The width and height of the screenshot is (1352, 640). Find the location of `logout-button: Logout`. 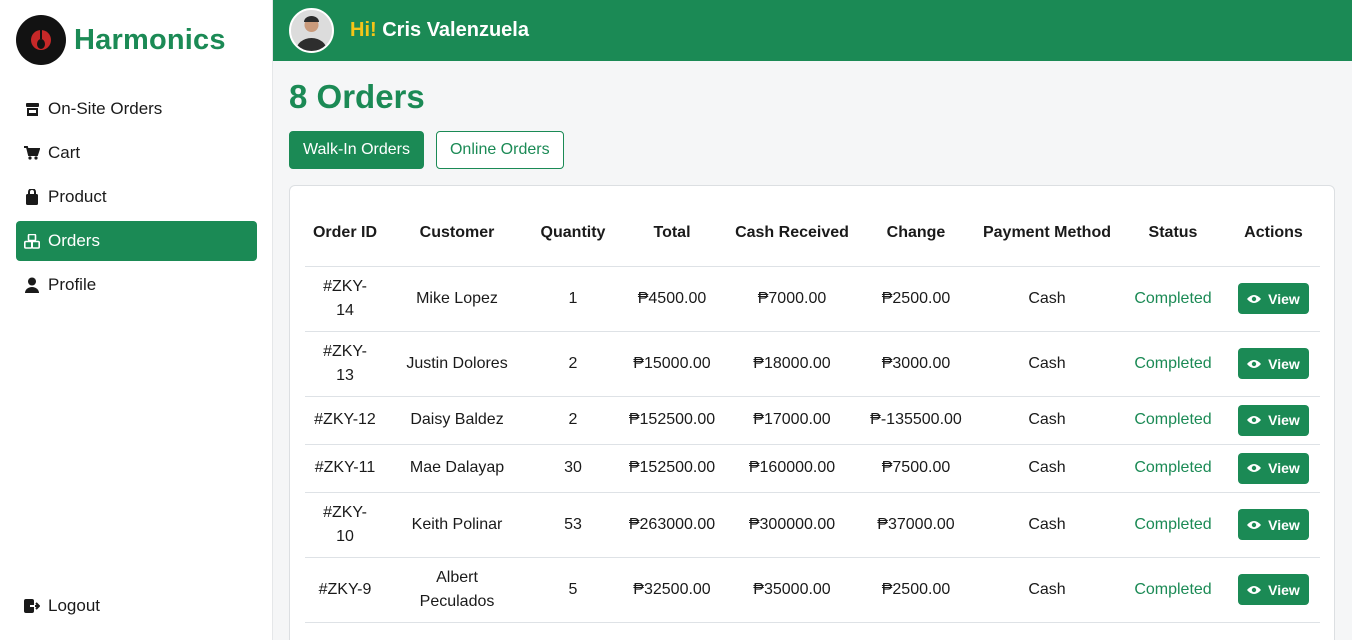

logout-button: Logout is located at coordinates (62, 606).